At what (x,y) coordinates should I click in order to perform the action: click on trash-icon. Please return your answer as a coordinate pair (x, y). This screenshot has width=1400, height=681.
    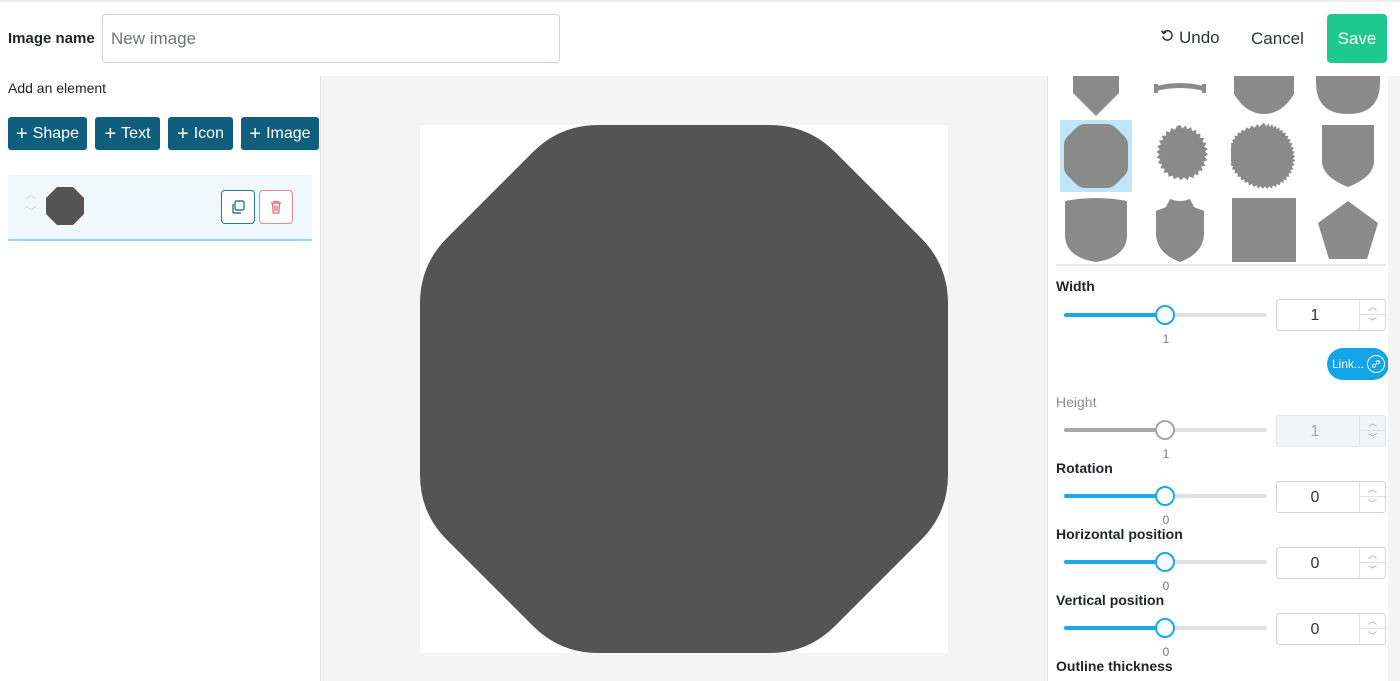
    Looking at the image, I should click on (276, 207).